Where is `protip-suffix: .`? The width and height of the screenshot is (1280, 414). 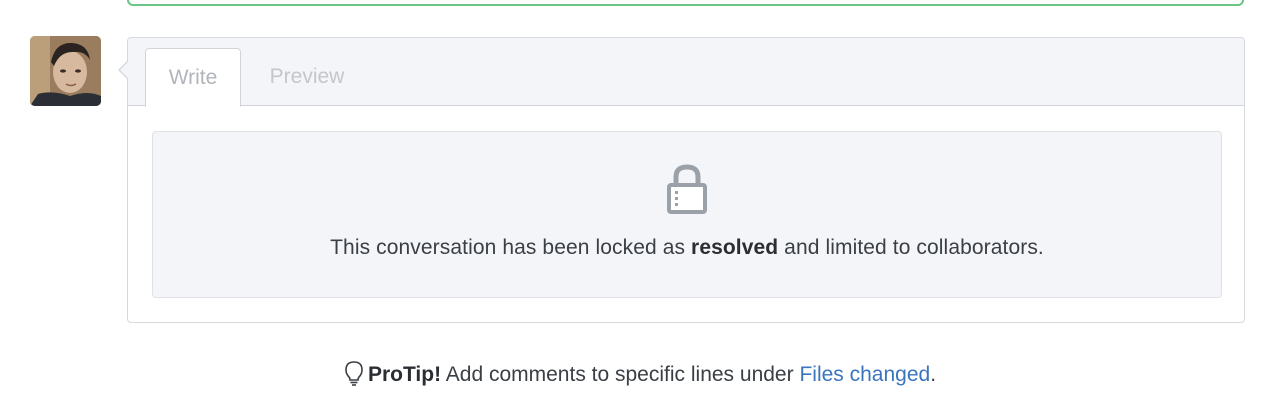
protip-suffix: . is located at coordinates (933, 374).